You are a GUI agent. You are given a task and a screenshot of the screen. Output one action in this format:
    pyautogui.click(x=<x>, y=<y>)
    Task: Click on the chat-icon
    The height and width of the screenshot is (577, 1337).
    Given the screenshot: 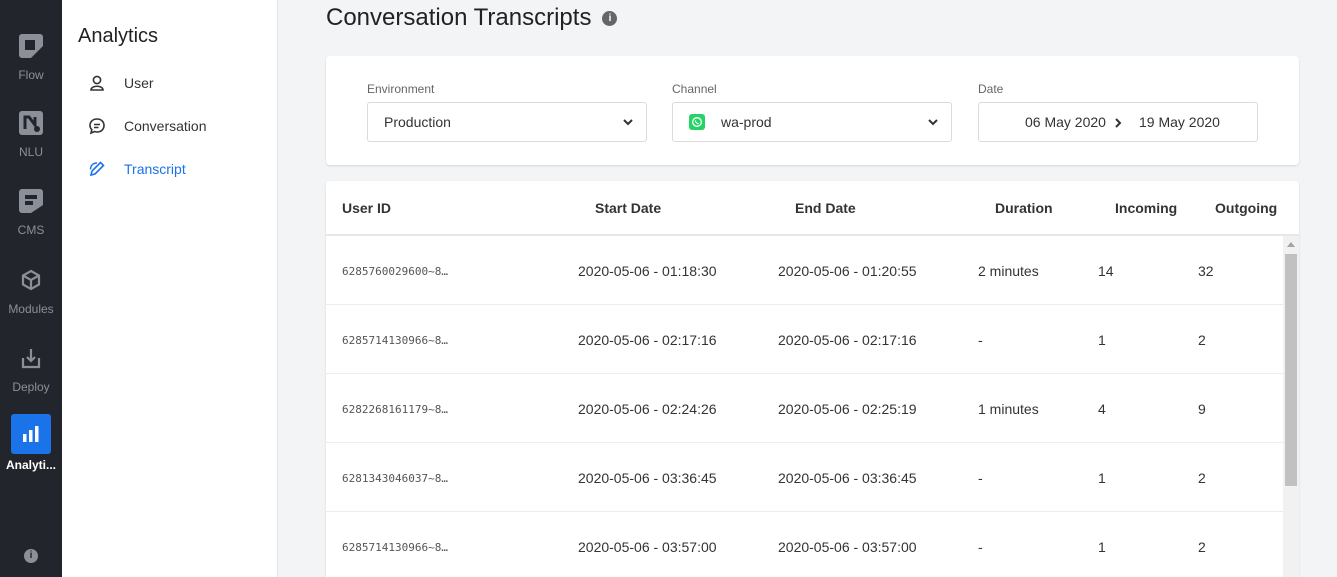 What is the action you would take?
    pyautogui.click(x=97, y=126)
    